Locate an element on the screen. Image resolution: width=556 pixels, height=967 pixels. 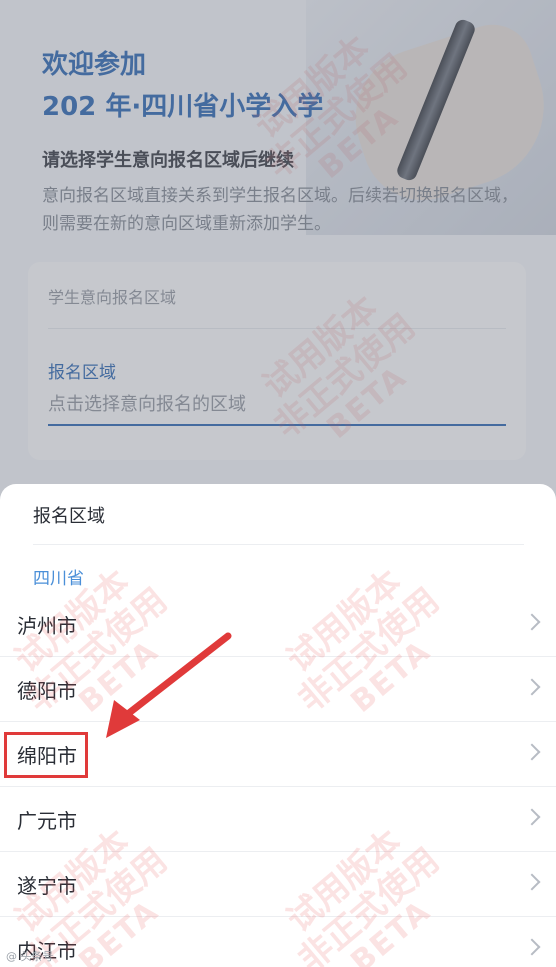
city-item-suining: 遂宁市 is located at coordinates (278, 884).